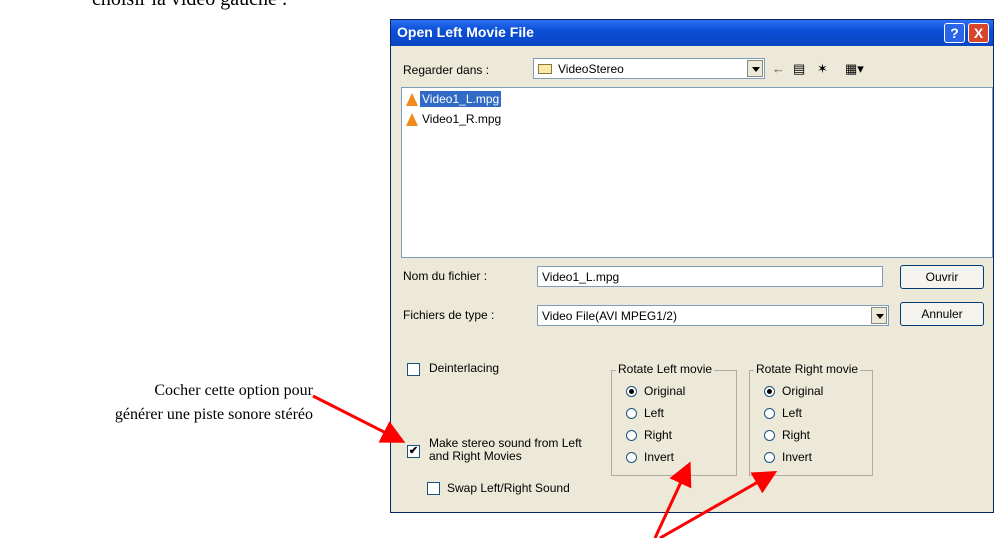  Describe the element at coordinates (461, 99) in the screenshot. I see `file-name: Video1_L.mpg` at that location.